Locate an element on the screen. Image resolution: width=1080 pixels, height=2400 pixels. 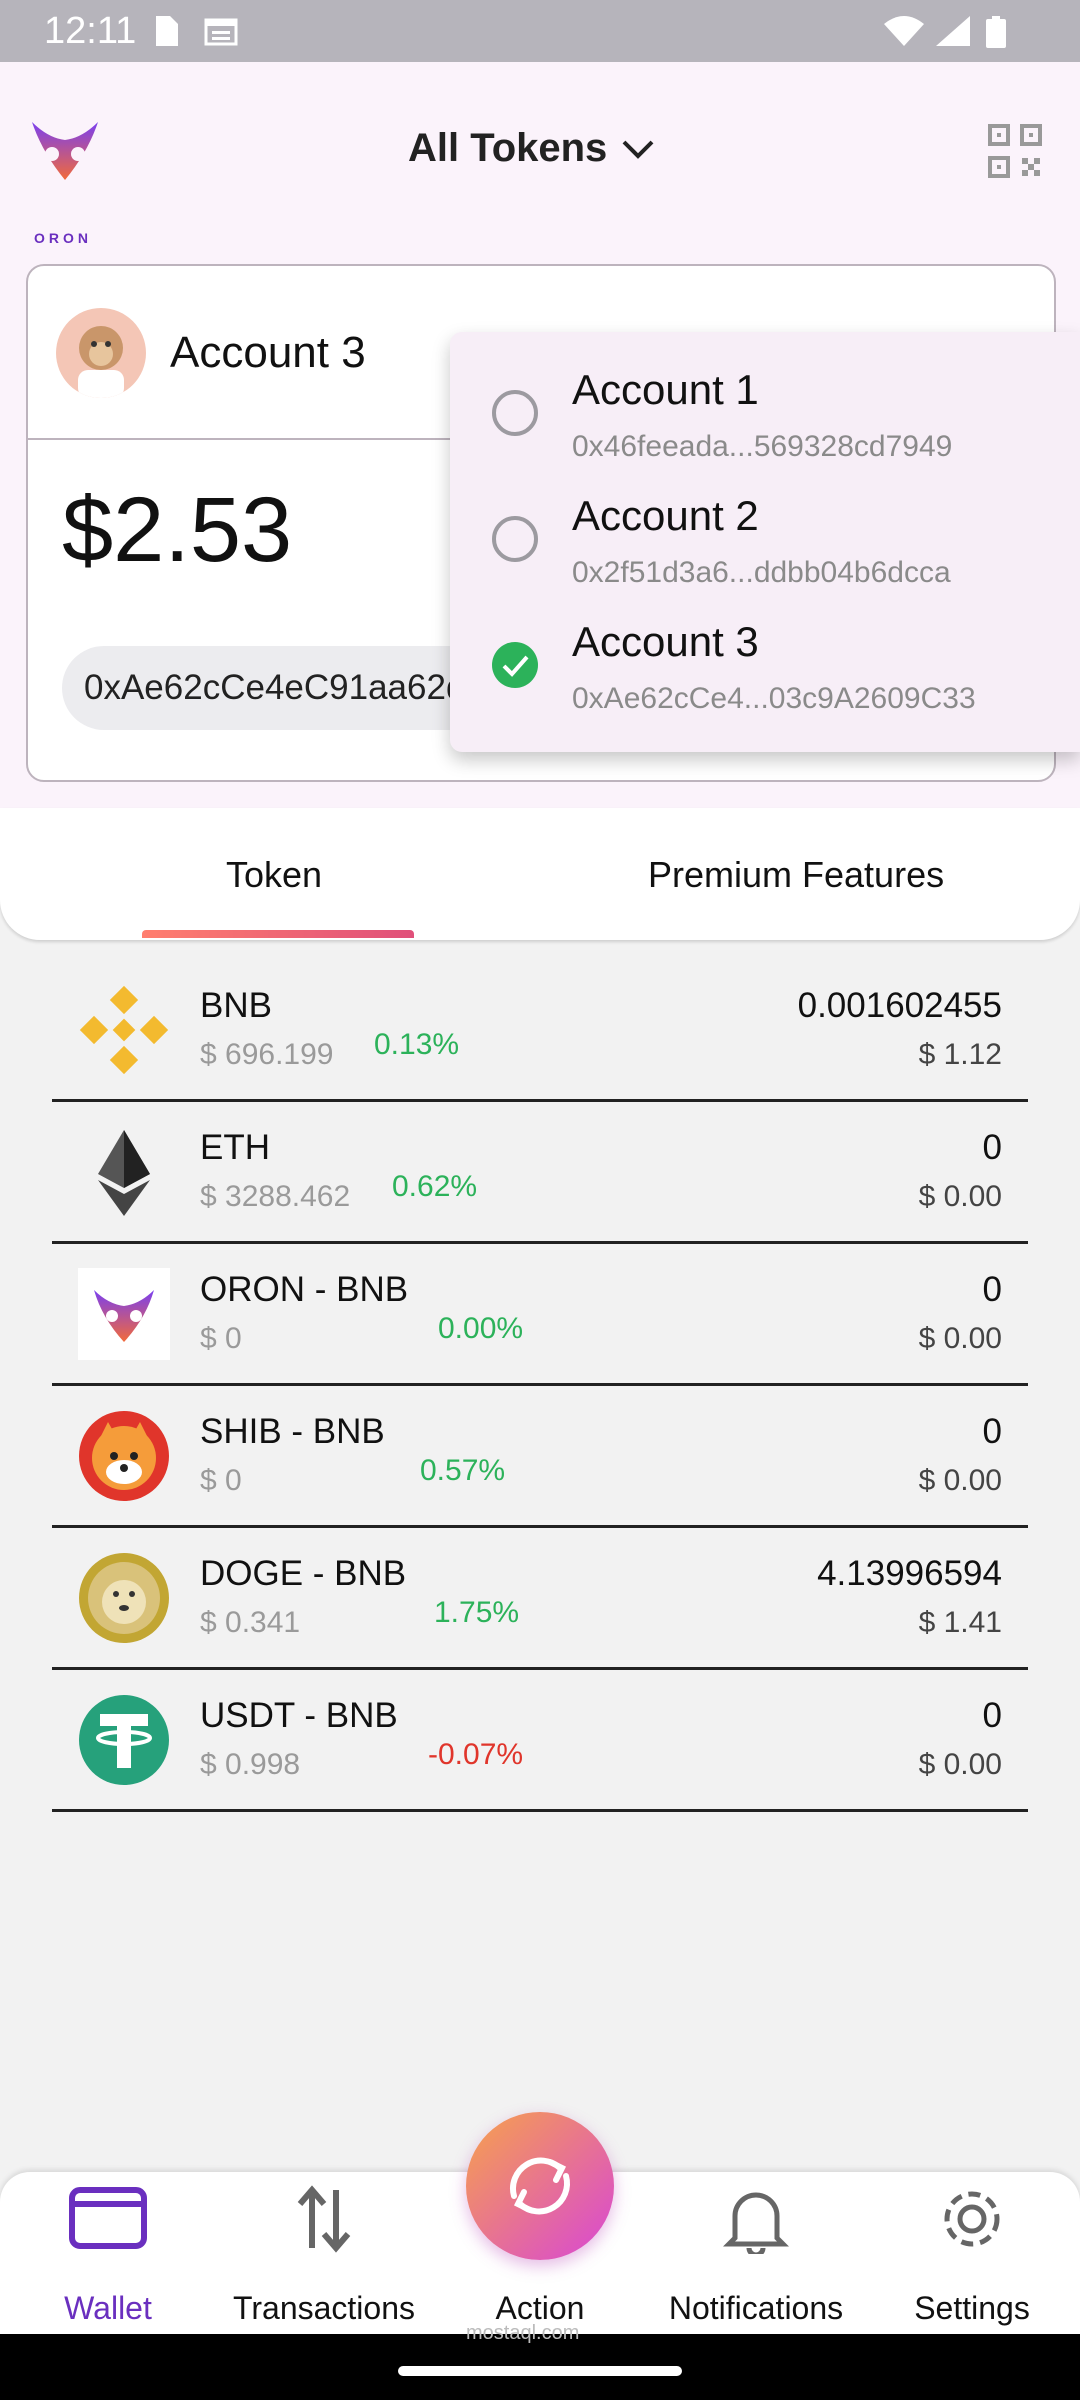
wallet-icon is located at coordinates (108, 2218).